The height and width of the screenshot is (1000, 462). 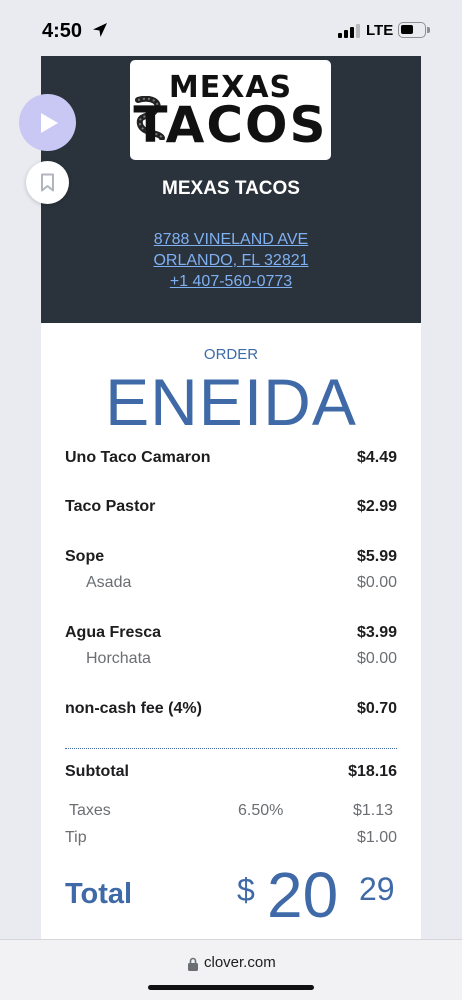 What do you see at coordinates (62, 31) in the screenshot?
I see `status-time: 4:50` at bounding box center [62, 31].